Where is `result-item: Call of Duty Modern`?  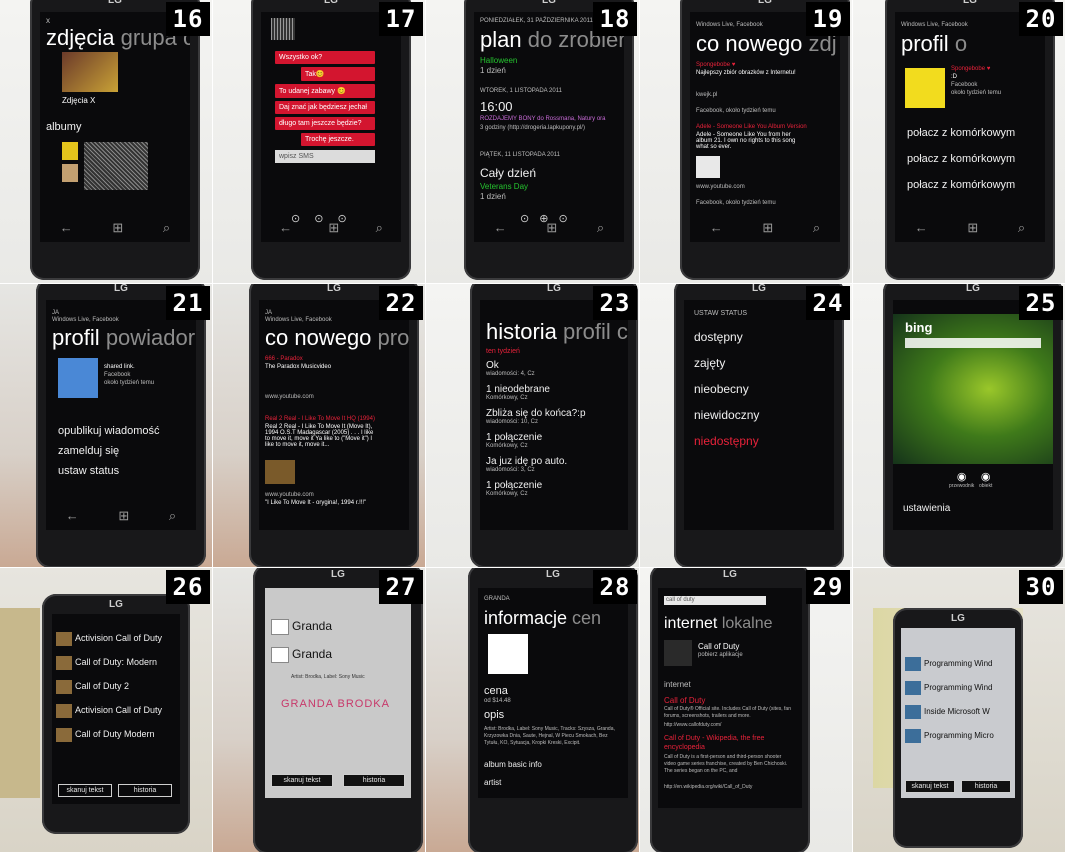 result-item: Call of Duty Modern is located at coordinates (109, 734).